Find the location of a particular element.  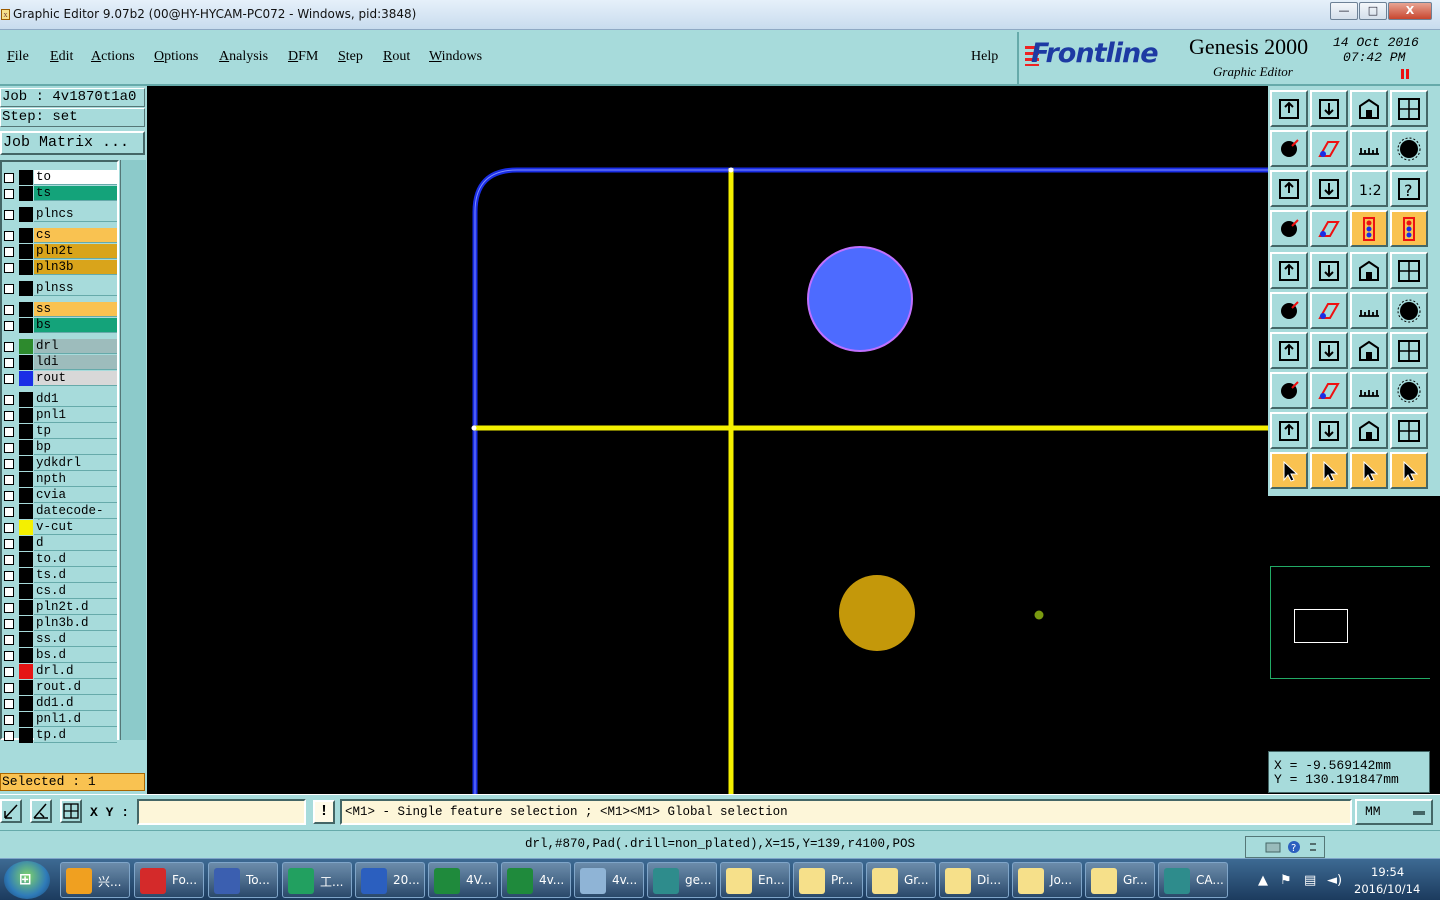

layer-list-scrollbar is located at coordinates (133, 450).